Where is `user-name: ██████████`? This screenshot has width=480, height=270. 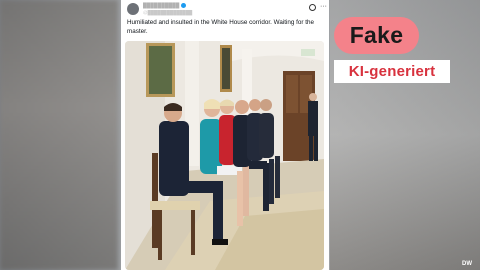 user-name: ██████████ is located at coordinates (161, 6).